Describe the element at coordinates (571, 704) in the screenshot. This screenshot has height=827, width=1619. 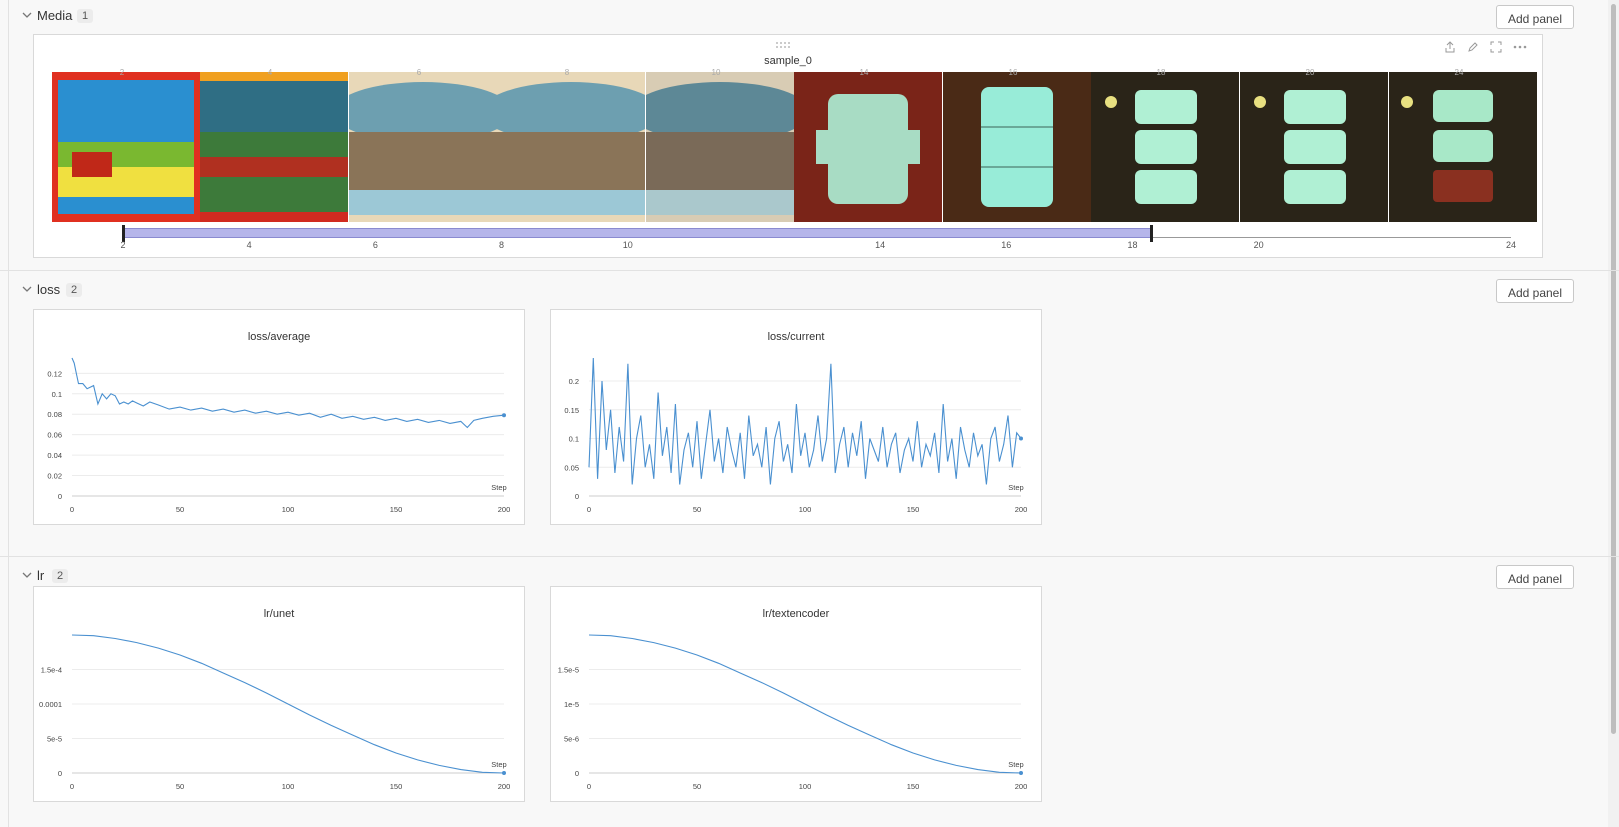
I see `y-tick-label: 1e-5` at that location.